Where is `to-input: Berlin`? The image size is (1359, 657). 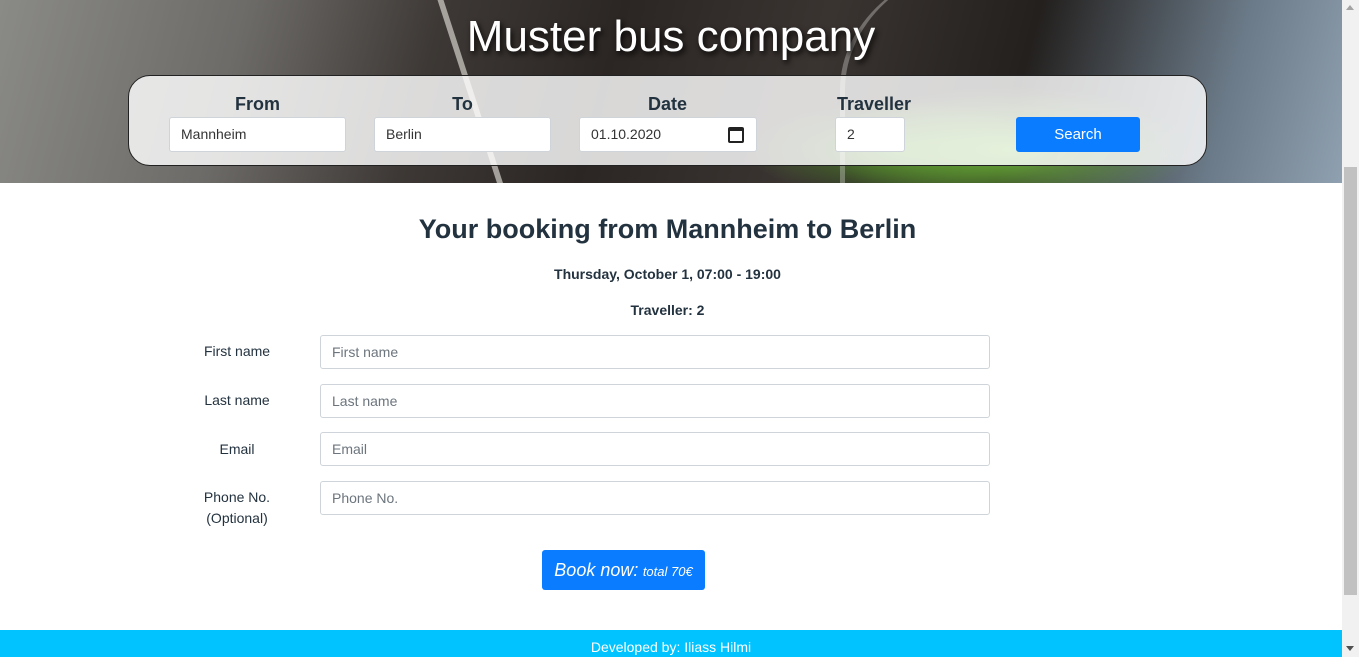
to-input: Berlin is located at coordinates (462, 134).